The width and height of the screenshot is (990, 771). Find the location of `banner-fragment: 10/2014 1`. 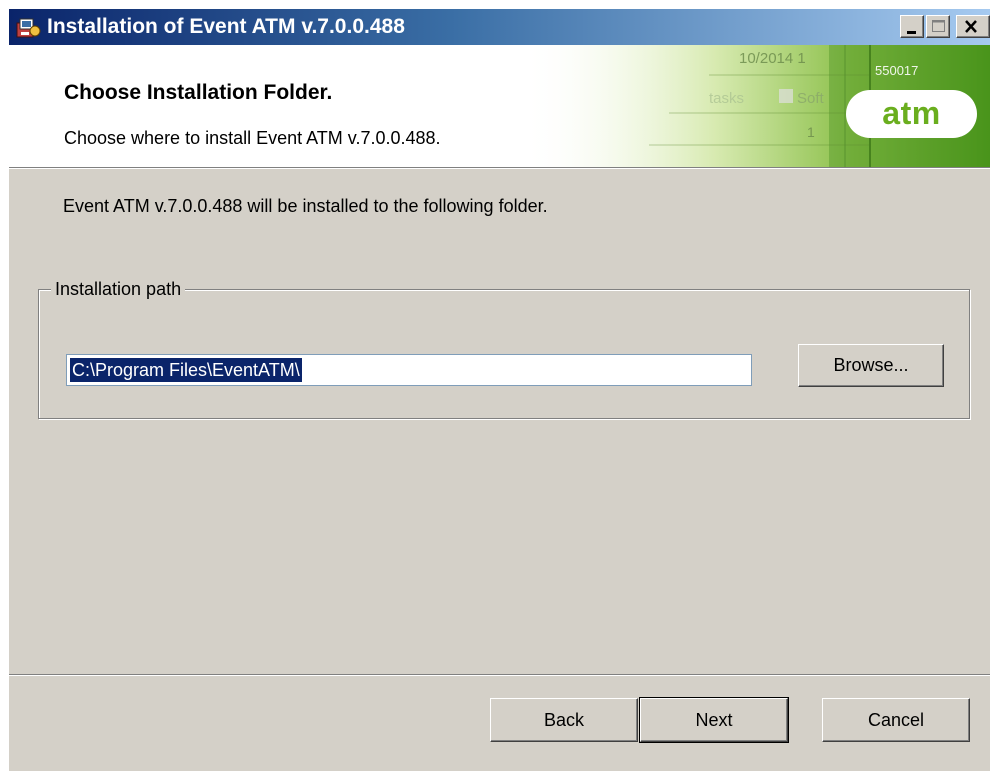

banner-fragment: 10/2014 1 is located at coordinates (772, 58).